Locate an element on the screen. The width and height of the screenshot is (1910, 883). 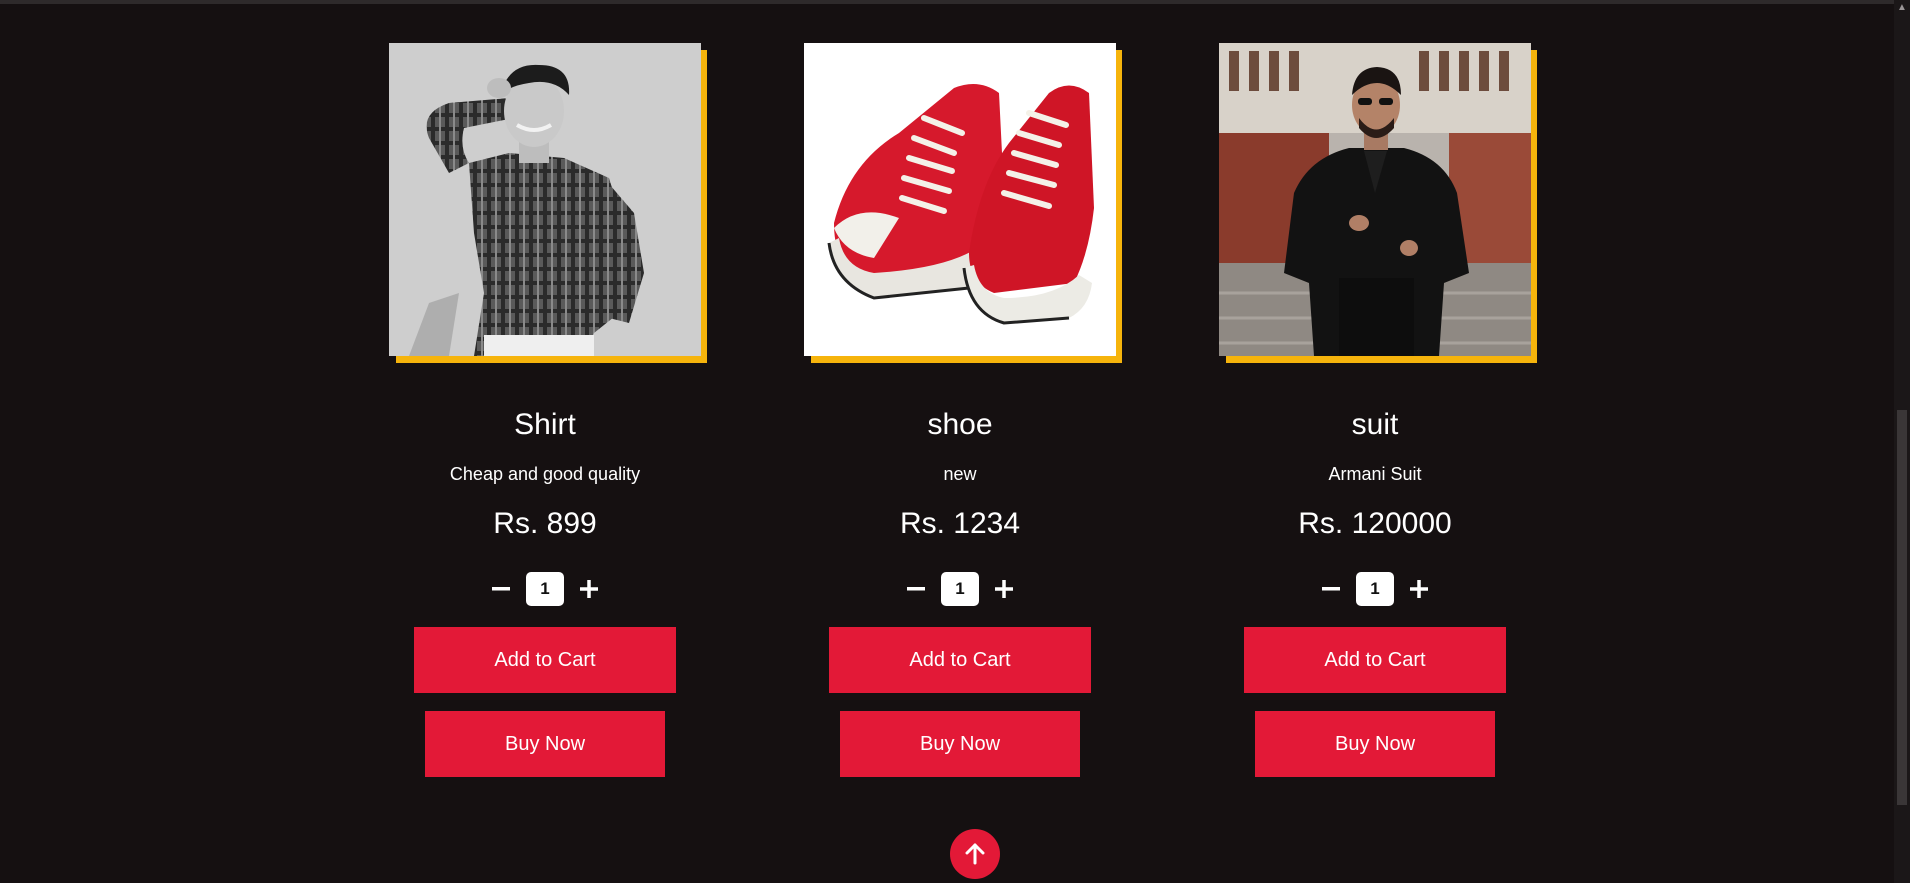
arrow-up-icon is located at coordinates (975, 854).